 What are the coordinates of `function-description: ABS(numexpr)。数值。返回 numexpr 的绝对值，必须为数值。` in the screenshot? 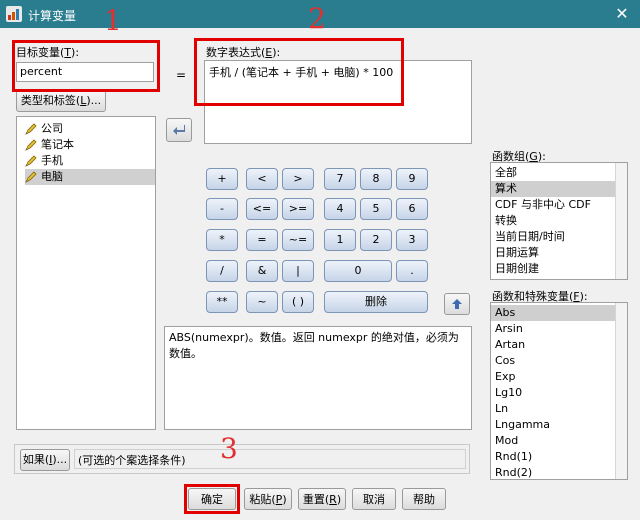 It's located at (318, 378).